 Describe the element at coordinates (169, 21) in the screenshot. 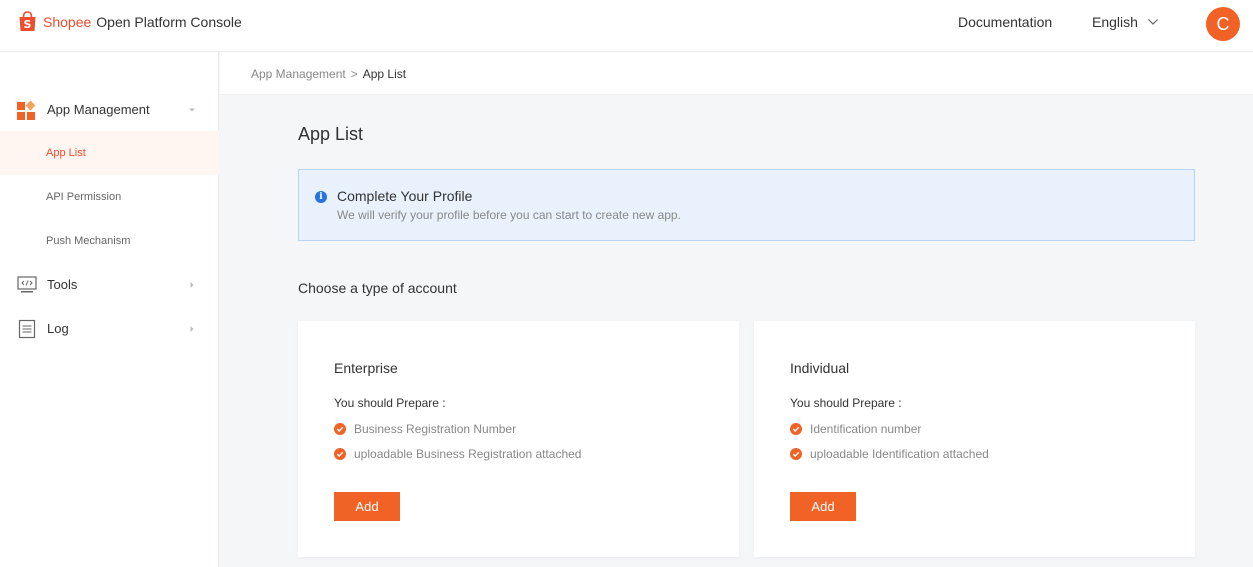

I see `product-name: Open Platform Console` at that location.